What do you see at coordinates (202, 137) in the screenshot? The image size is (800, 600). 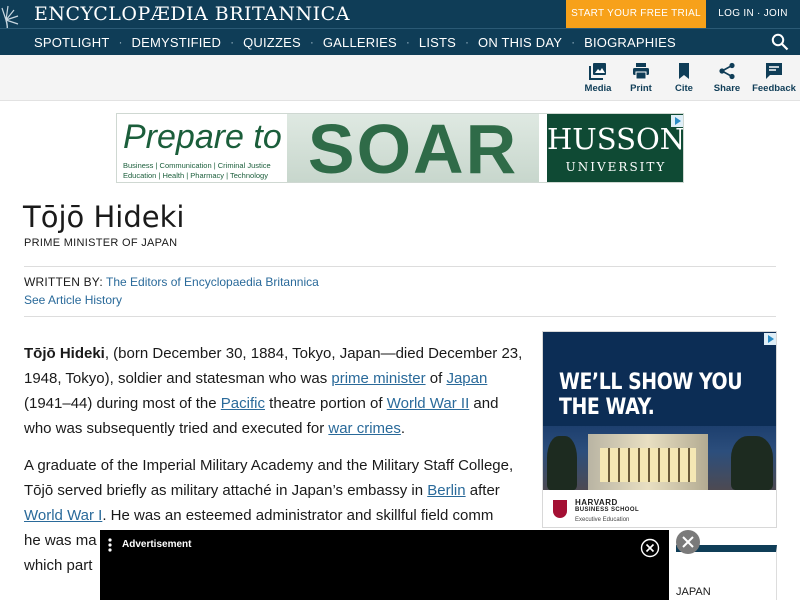 I see `ad-headline: Prepare to` at bounding box center [202, 137].